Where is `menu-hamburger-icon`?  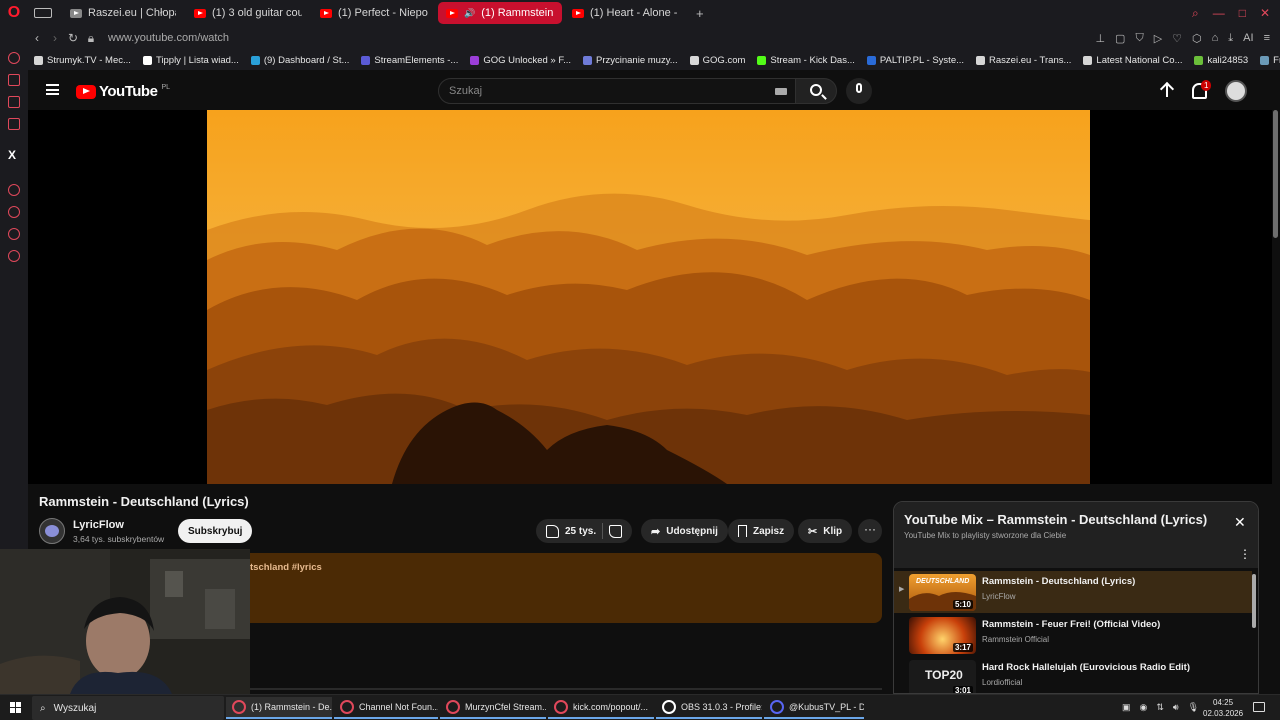
menu-hamburger-icon is located at coordinates (52, 89).